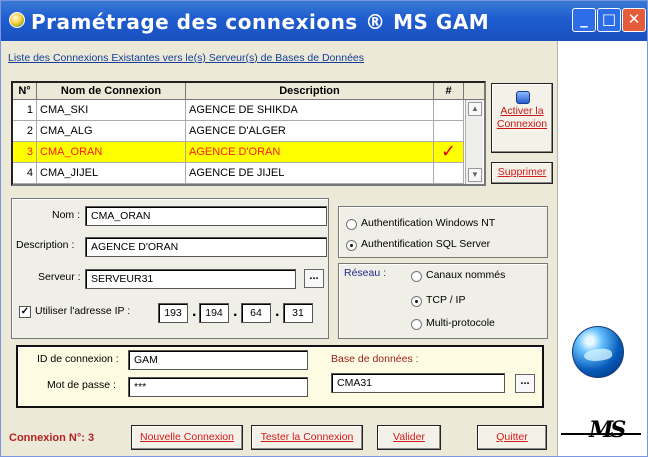 Image resolution: width=648 pixels, height=457 pixels. I want to click on ip-octet-1: 193, so click(173, 313).